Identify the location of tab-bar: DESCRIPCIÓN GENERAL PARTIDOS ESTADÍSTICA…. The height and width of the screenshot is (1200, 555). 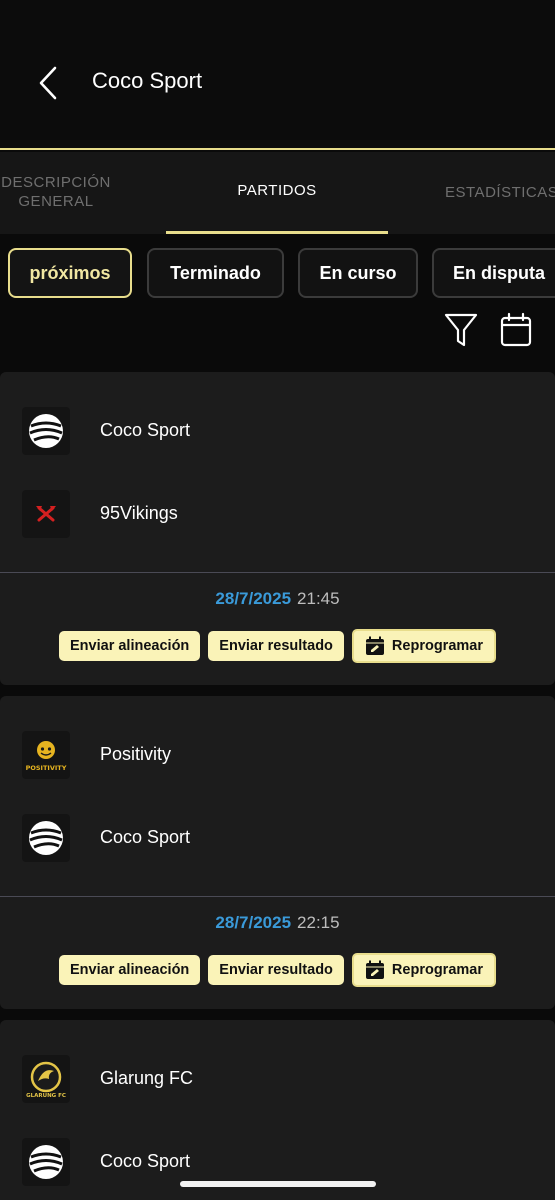
(277, 193).